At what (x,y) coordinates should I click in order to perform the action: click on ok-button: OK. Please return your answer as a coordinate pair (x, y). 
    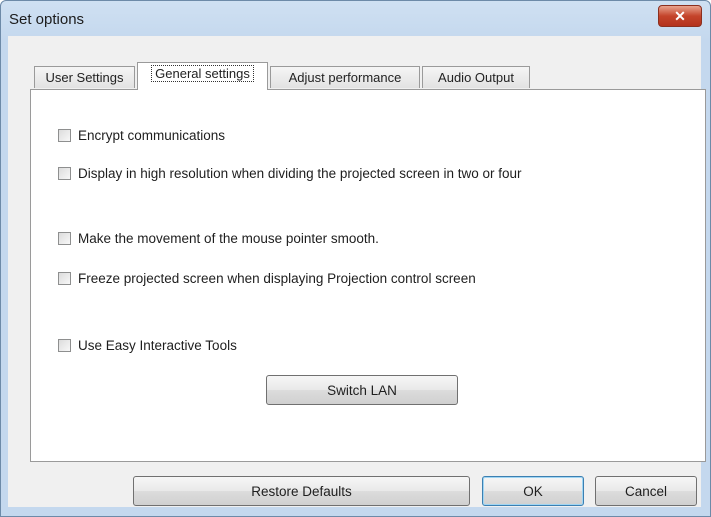
    Looking at the image, I should click on (533, 491).